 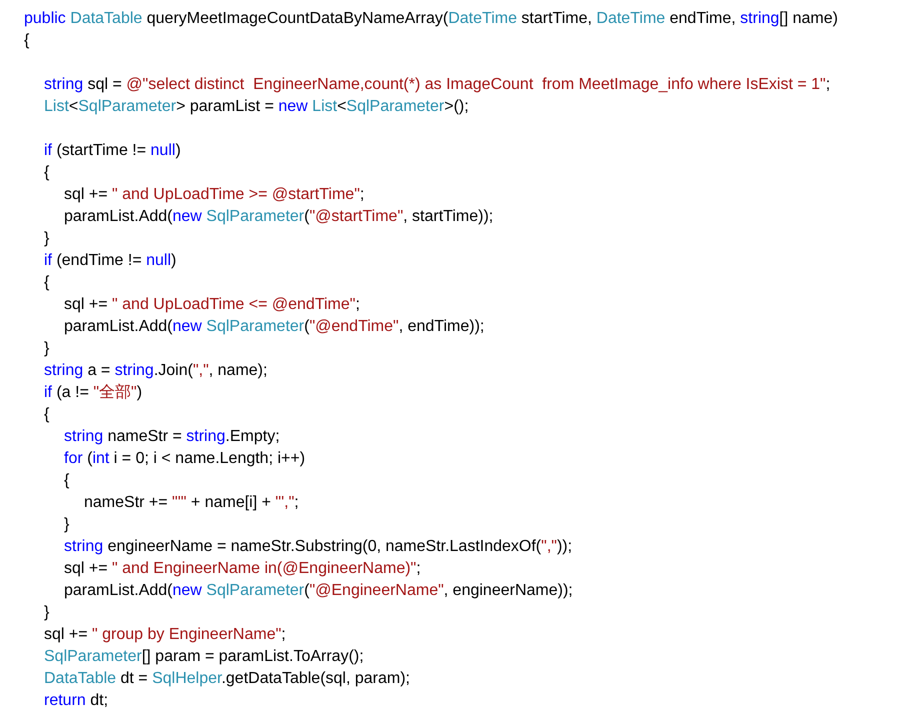 I want to click on code-line: sql += " and EngineerName in(@EngineerName)";, so click(x=242, y=569).